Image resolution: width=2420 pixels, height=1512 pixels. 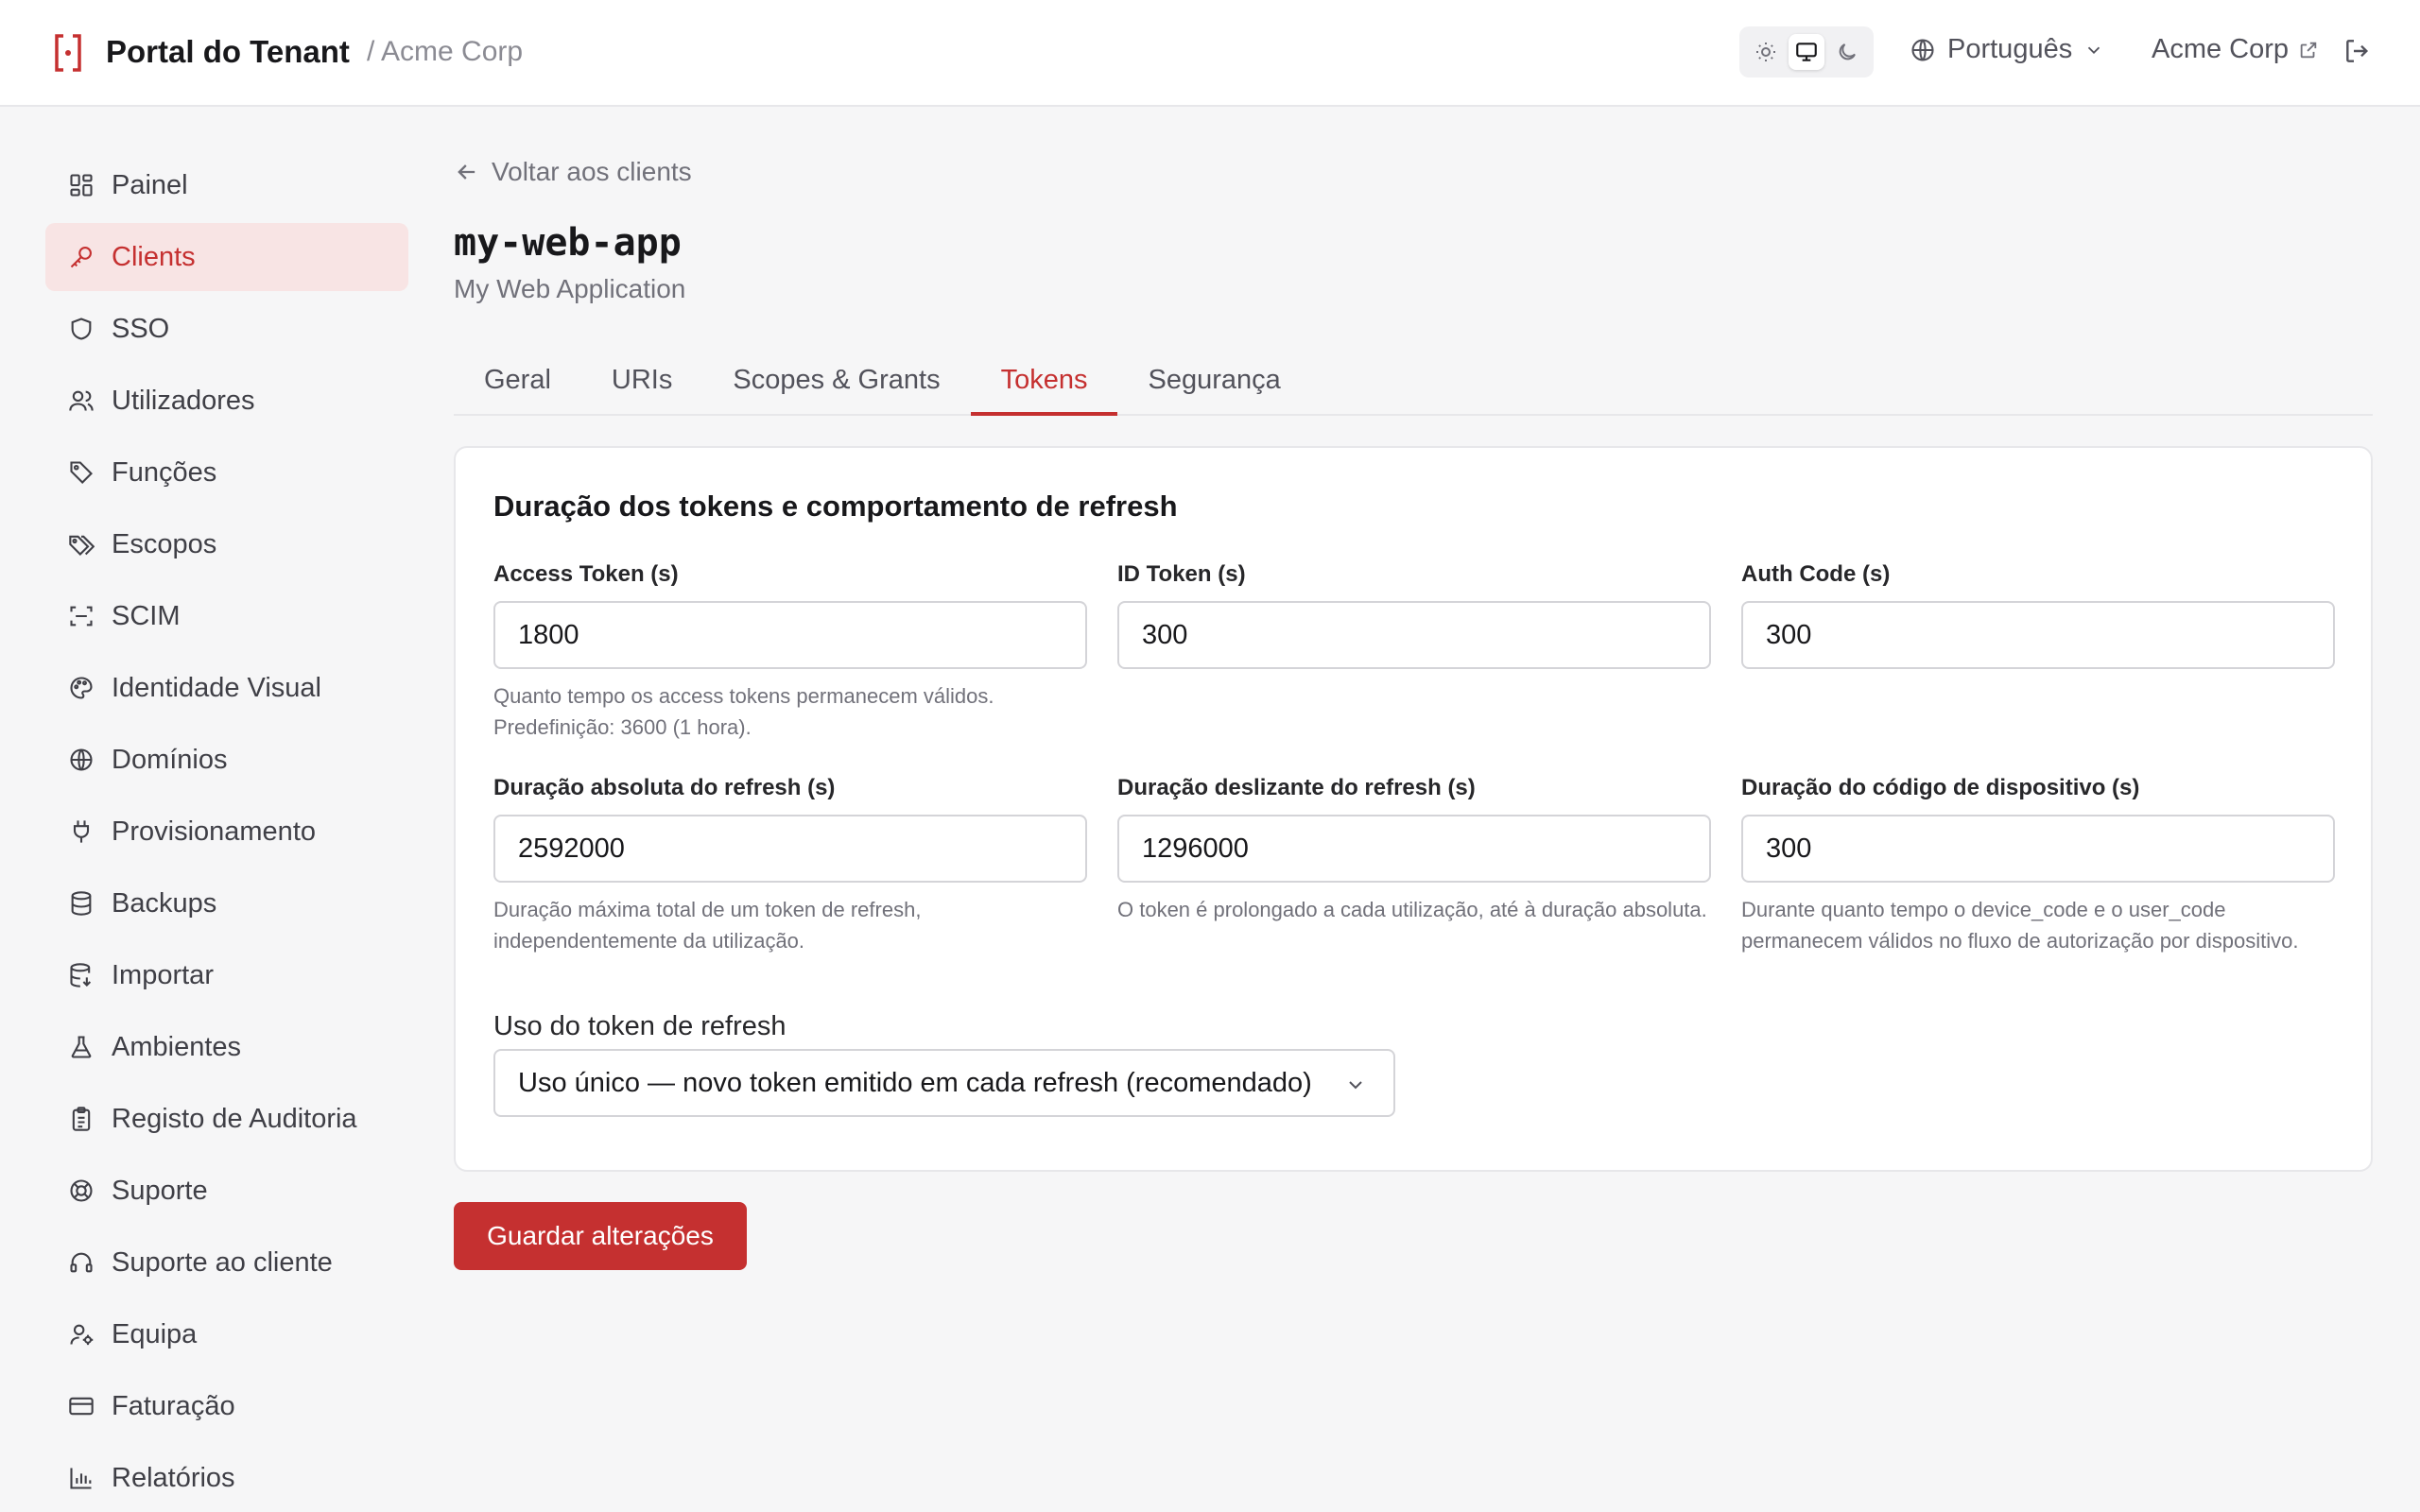 I want to click on sidebar-item-clients: Clients, so click(x=226, y=257).